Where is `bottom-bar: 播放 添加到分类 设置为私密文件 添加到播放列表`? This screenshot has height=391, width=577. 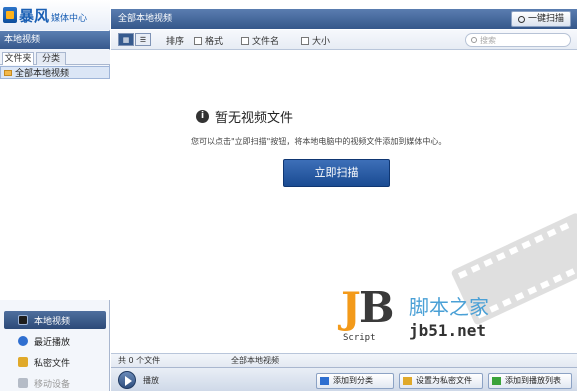
bottom-bar: 播放 添加到分类 设置为私密文件 添加到播放列表 is located at coordinates (344, 379).